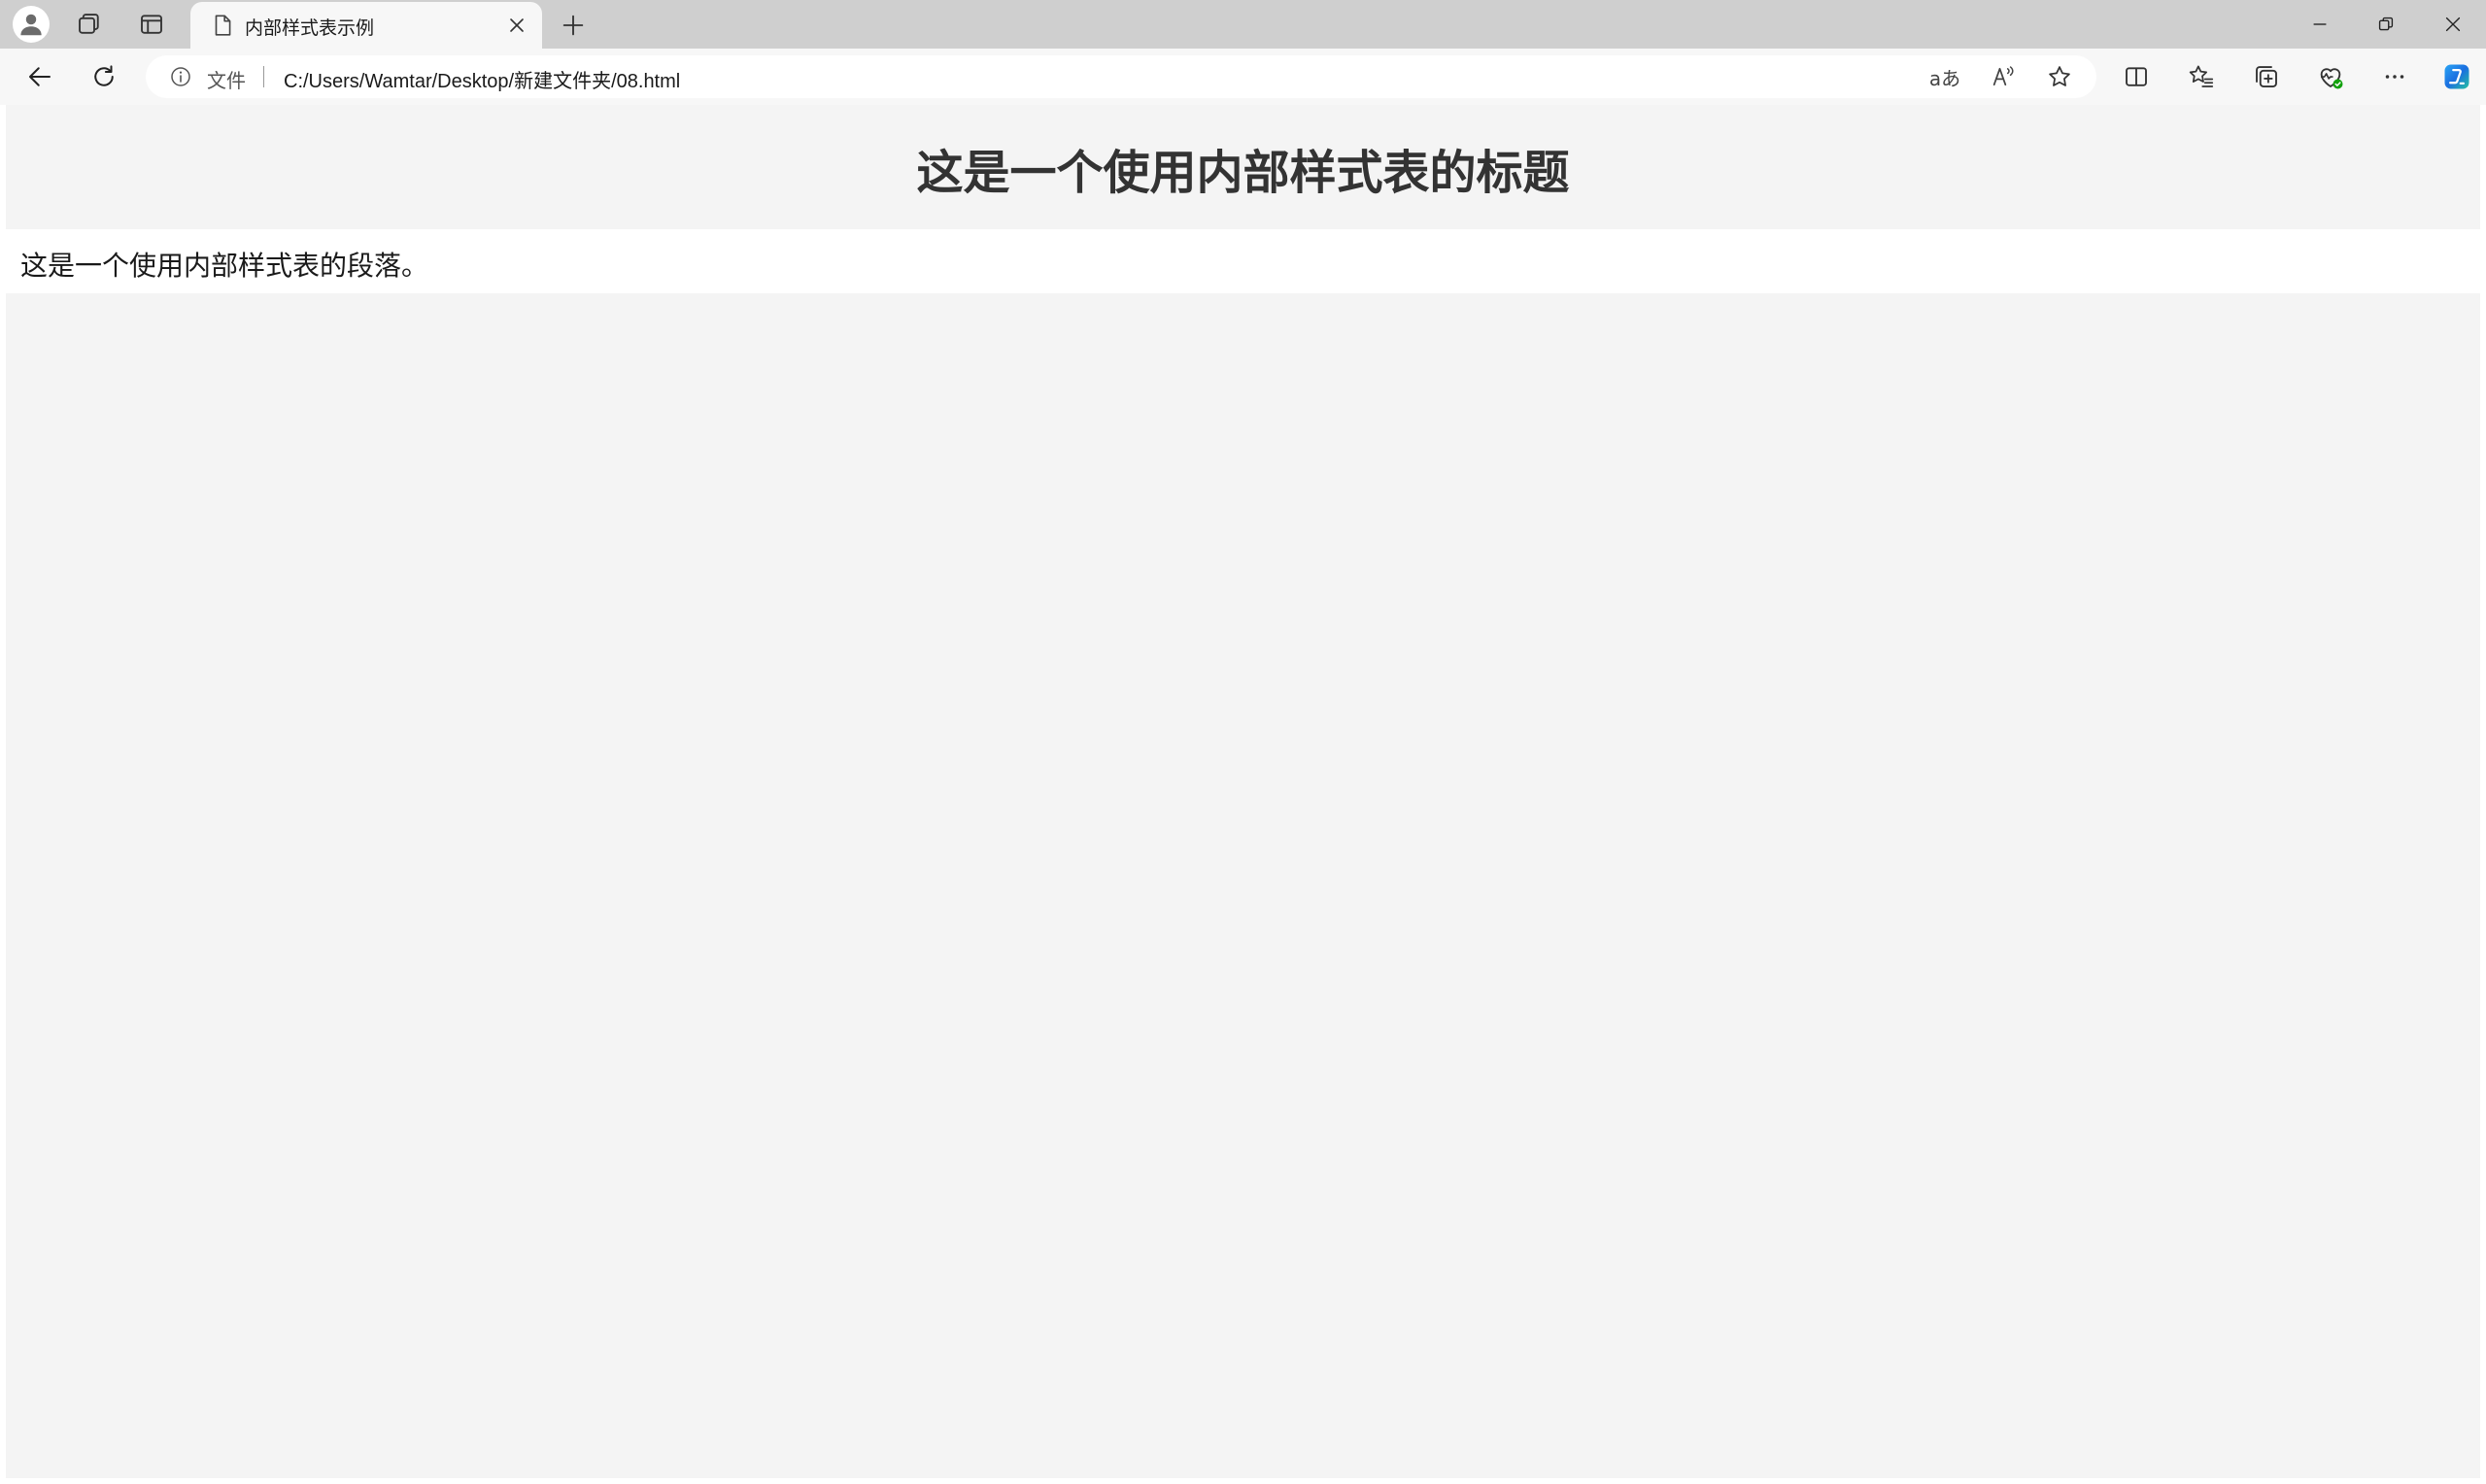 This screenshot has height=1484, width=2486. I want to click on favorites-icon, so click(2201, 76).